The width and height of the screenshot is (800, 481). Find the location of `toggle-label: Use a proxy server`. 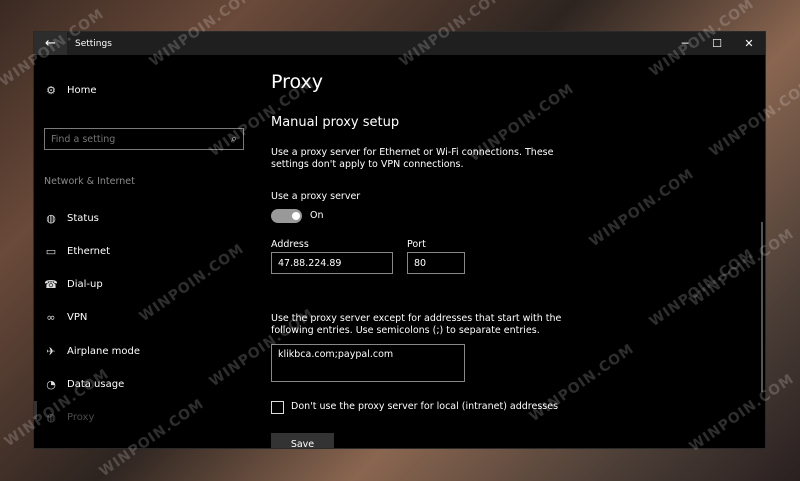

toggle-label: Use a proxy server is located at coordinates (316, 196).